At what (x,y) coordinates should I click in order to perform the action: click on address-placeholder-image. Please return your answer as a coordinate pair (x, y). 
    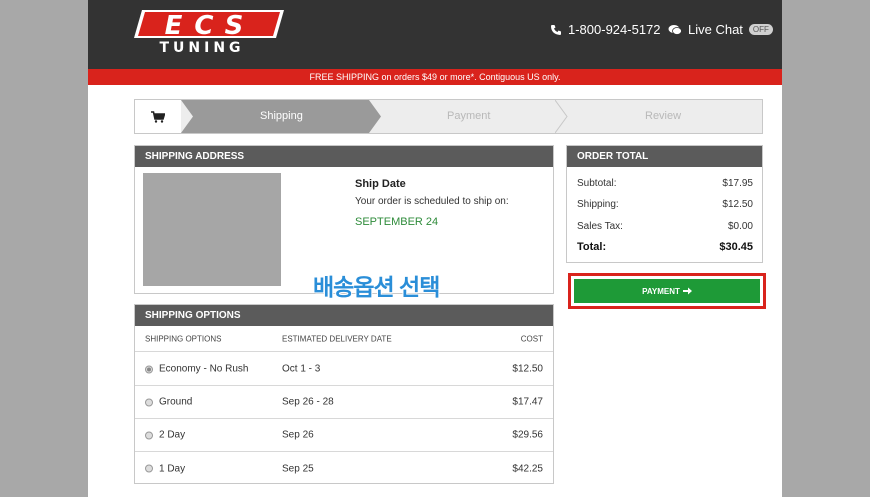
    Looking at the image, I should click on (212, 229).